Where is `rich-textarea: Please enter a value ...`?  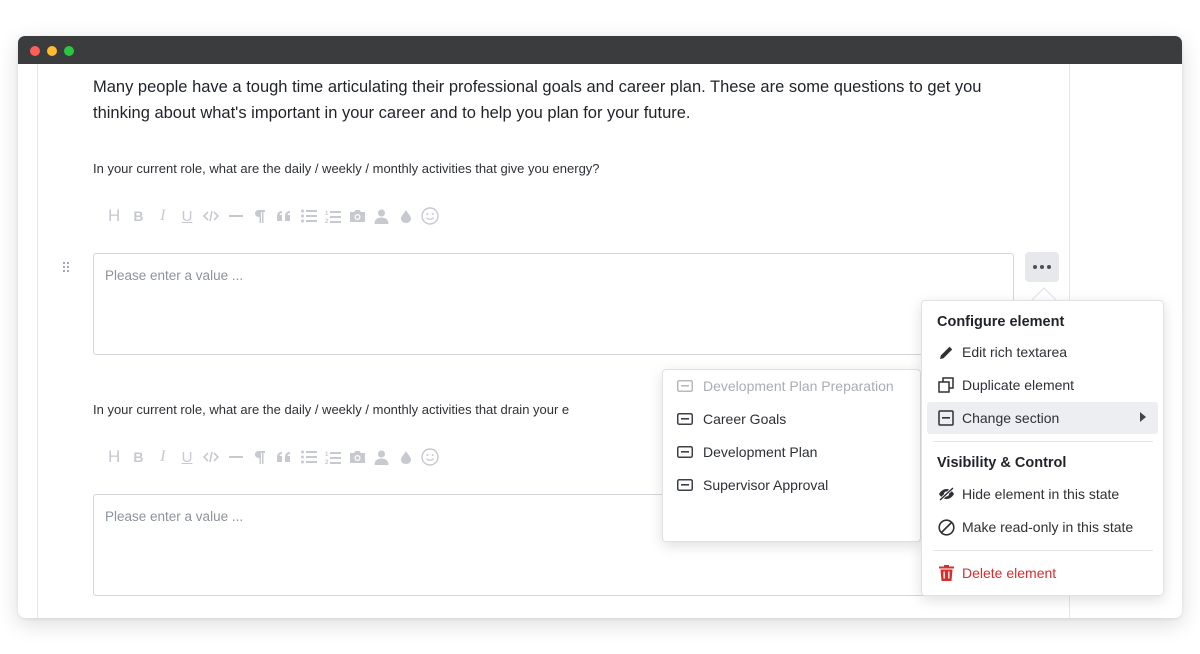
rich-textarea: Please enter a value ... is located at coordinates (553, 304).